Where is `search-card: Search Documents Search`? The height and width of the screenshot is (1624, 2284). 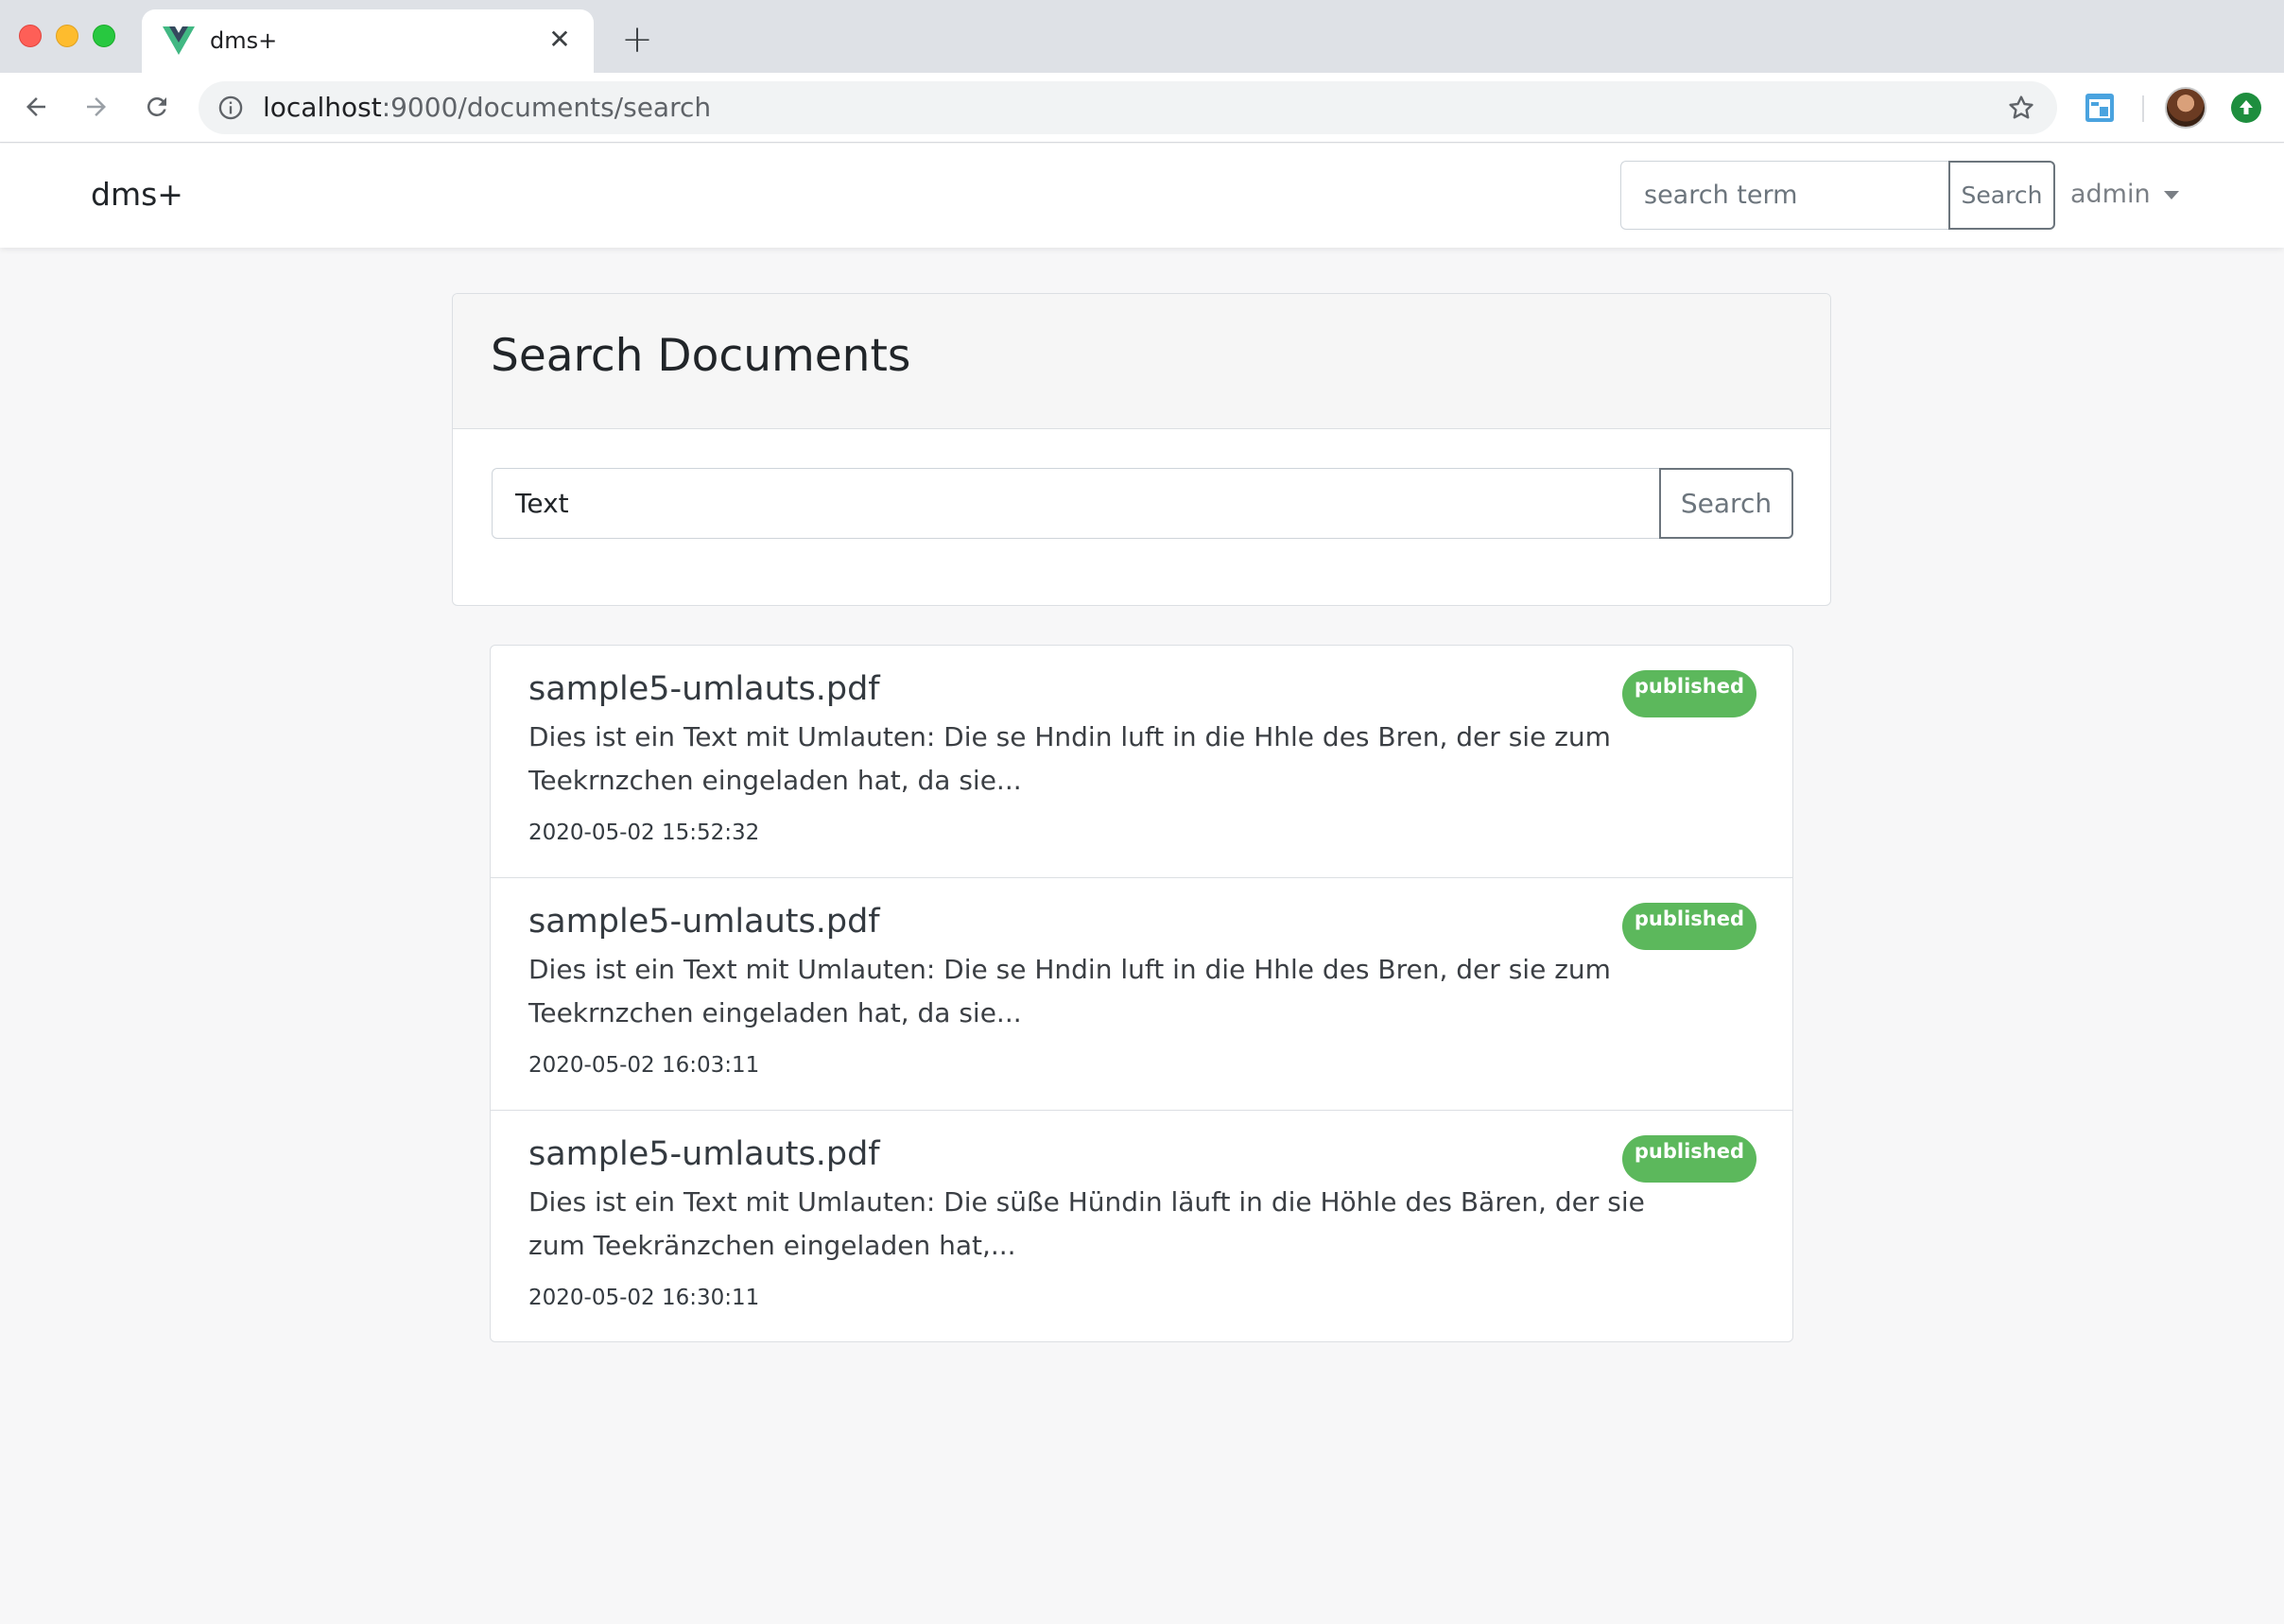
search-card: Search Documents Search is located at coordinates (1141, 449).